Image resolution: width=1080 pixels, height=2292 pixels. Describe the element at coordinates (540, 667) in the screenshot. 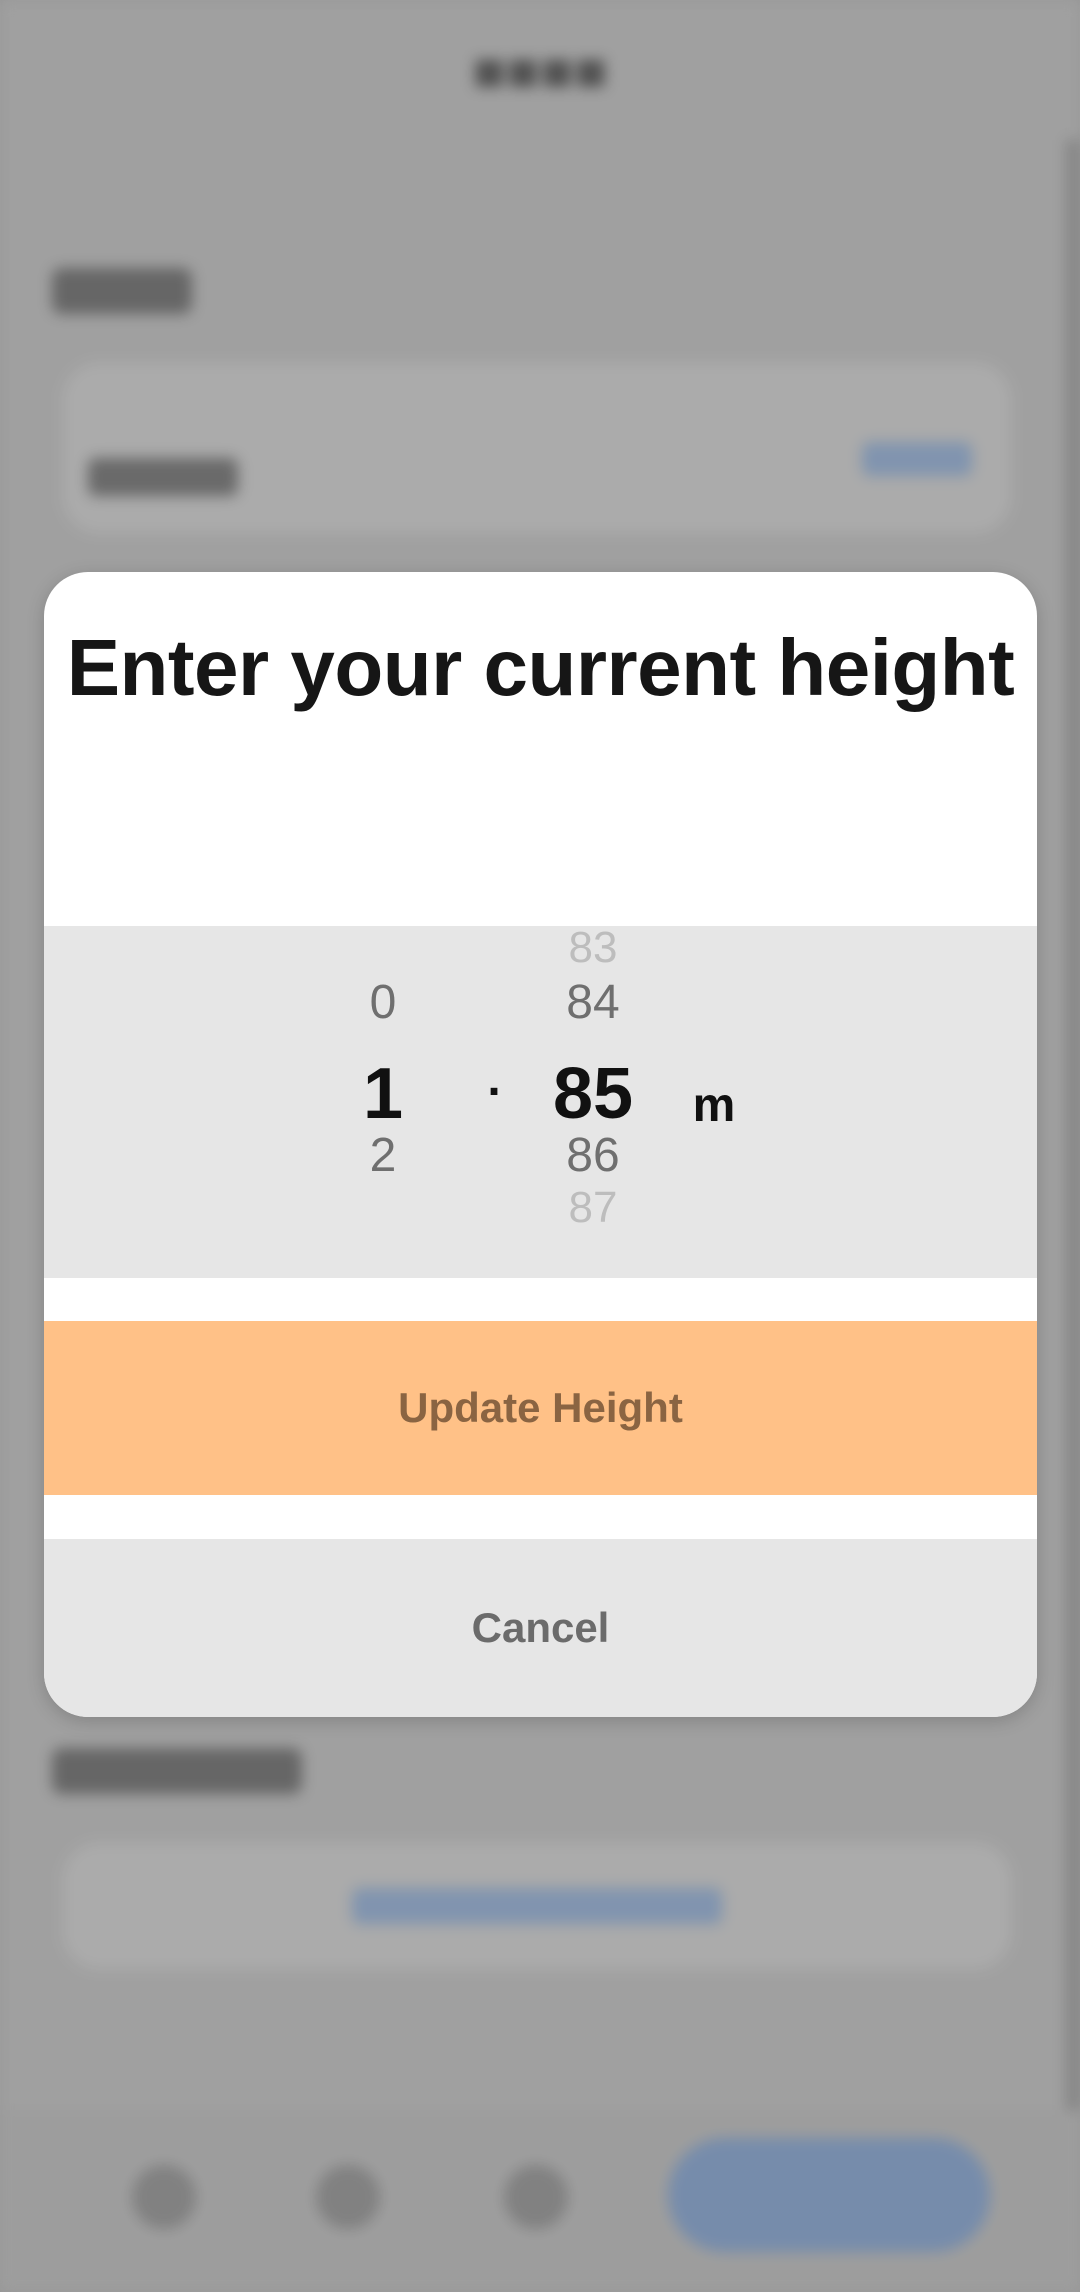

I see `dialog-title: Enter your current height` at that location.